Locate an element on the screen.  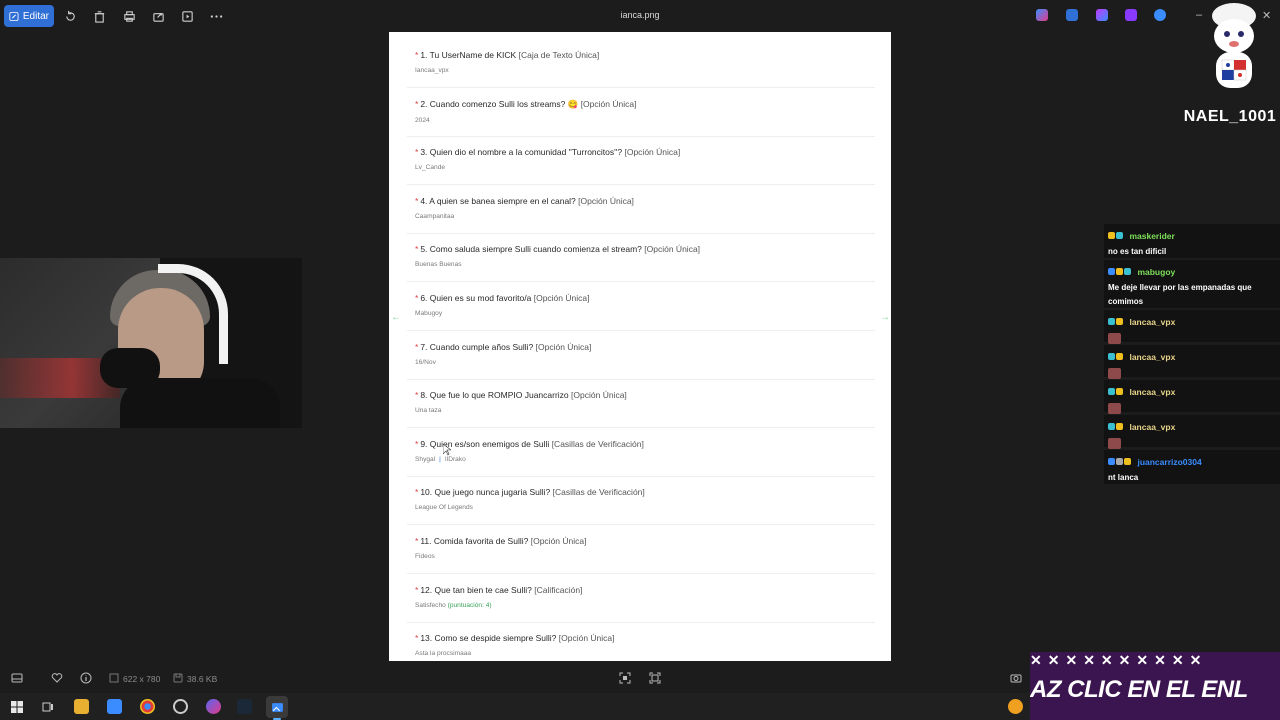
question-answer: Fideos is located at coordinates (425, 556).